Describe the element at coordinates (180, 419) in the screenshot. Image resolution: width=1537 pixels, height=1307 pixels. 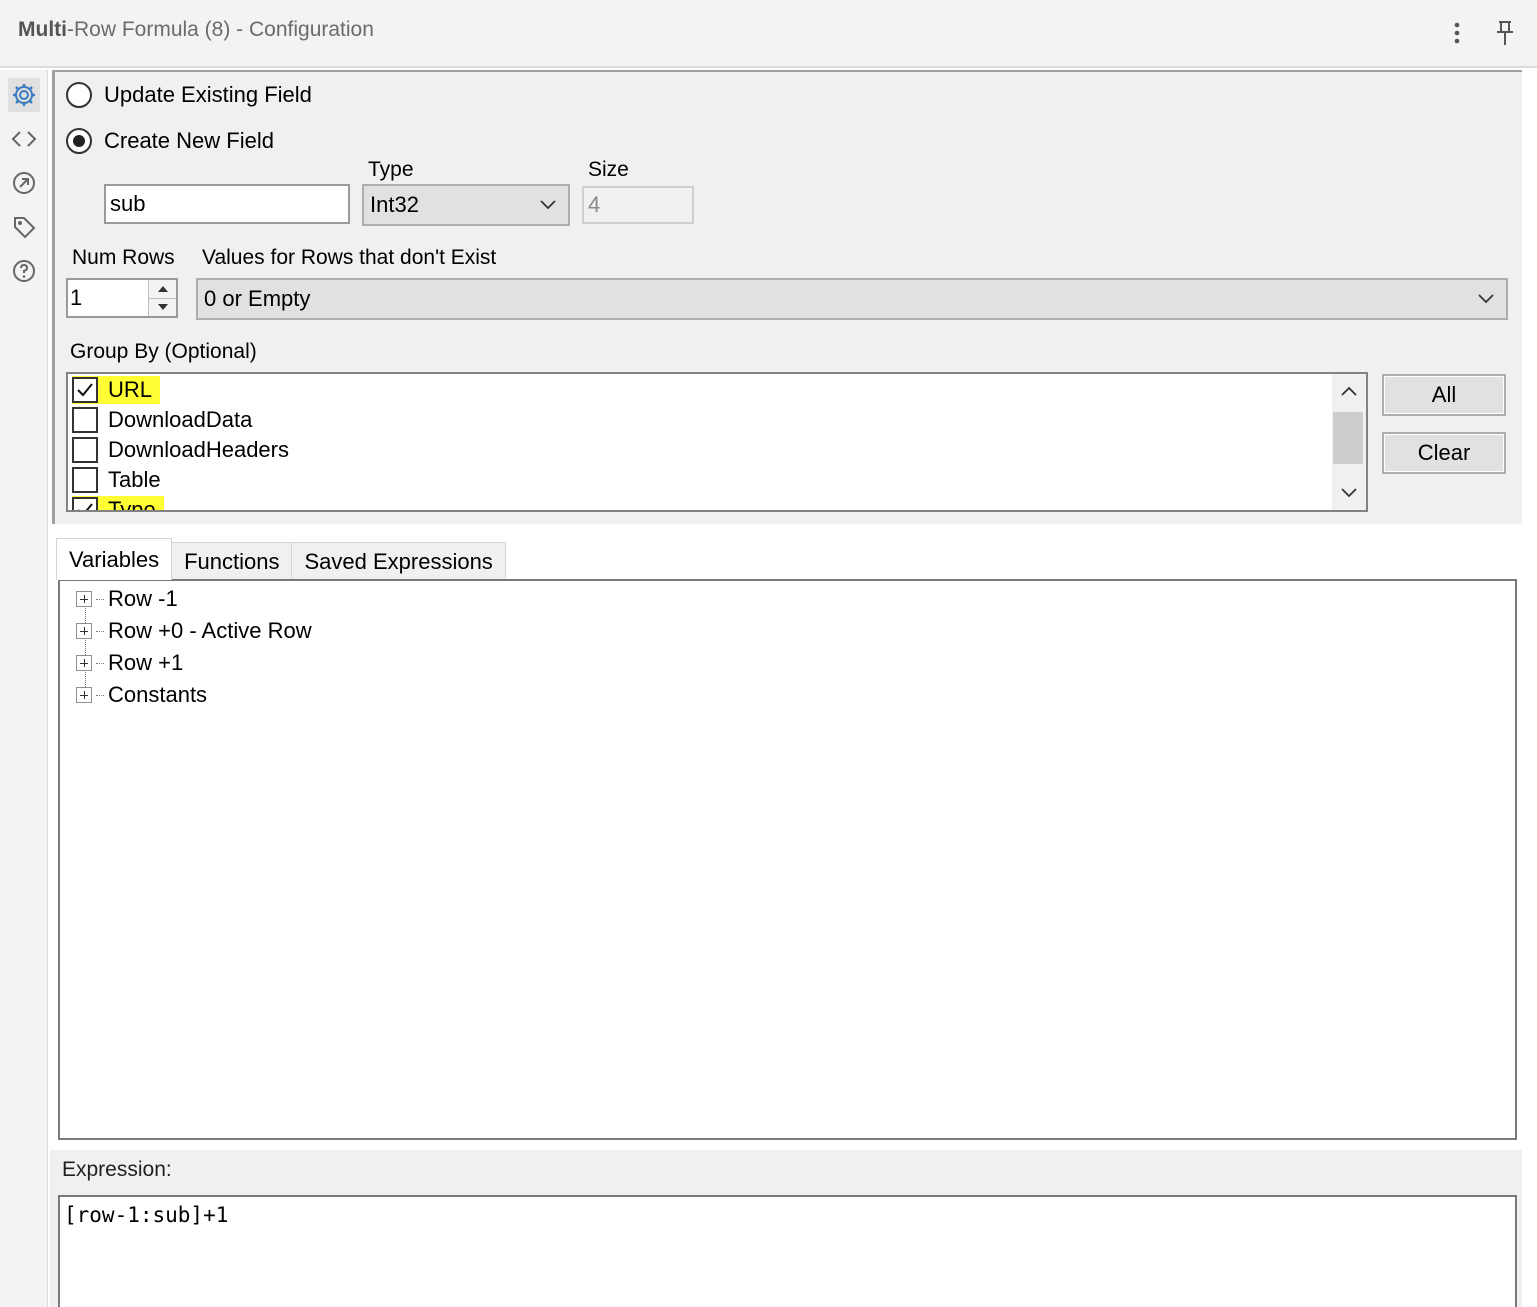
I see `group-by-item-label: DownloadData` at that location.